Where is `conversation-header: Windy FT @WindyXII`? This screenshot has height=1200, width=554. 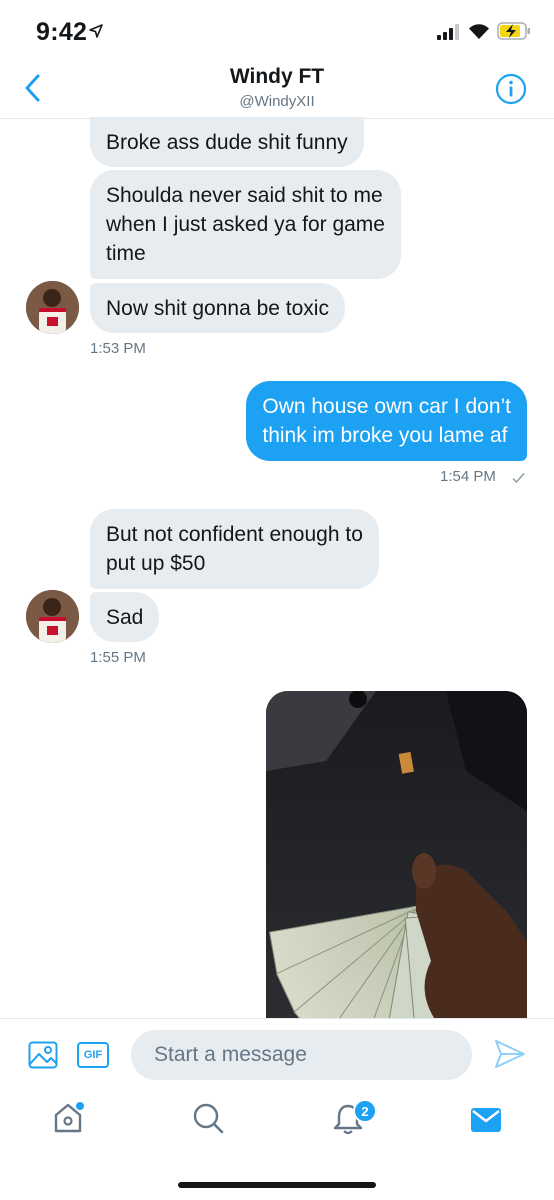
conversation-header: Windy FT @WindyXII is located at coordinates (277, 90).